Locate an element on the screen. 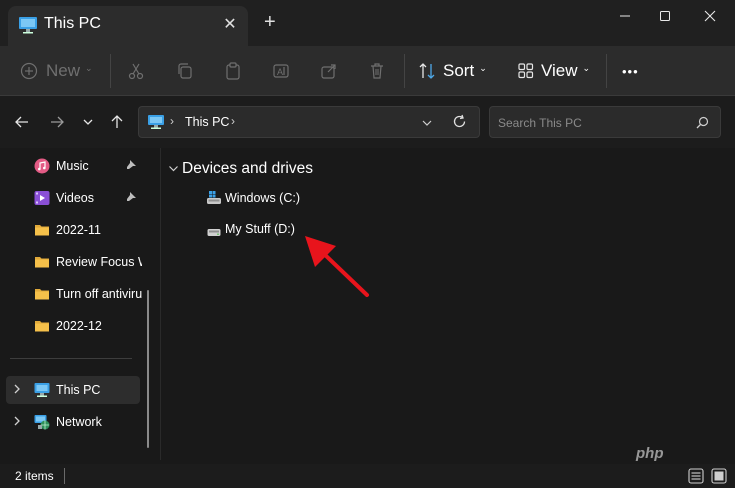 The height and width of the screenshot is (488, 735). refresh-button is located at coordinates (459, 124).